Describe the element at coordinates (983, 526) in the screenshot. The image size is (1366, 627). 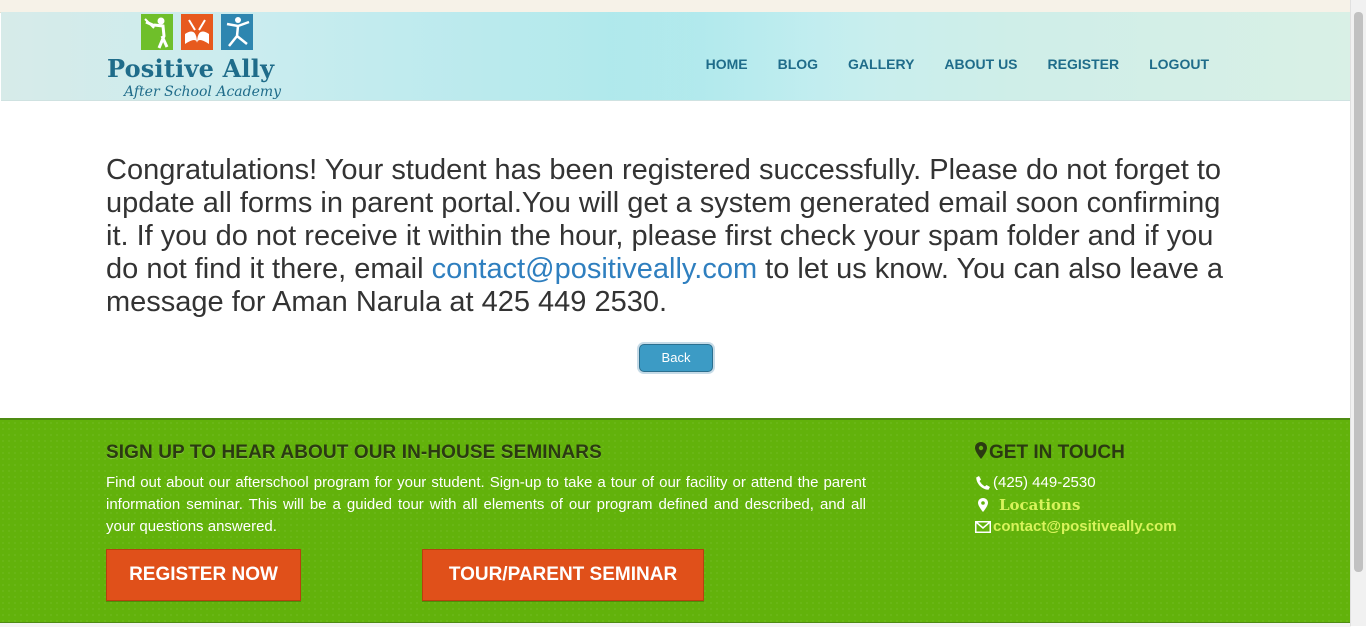
I see `envelope-icon` at that location.